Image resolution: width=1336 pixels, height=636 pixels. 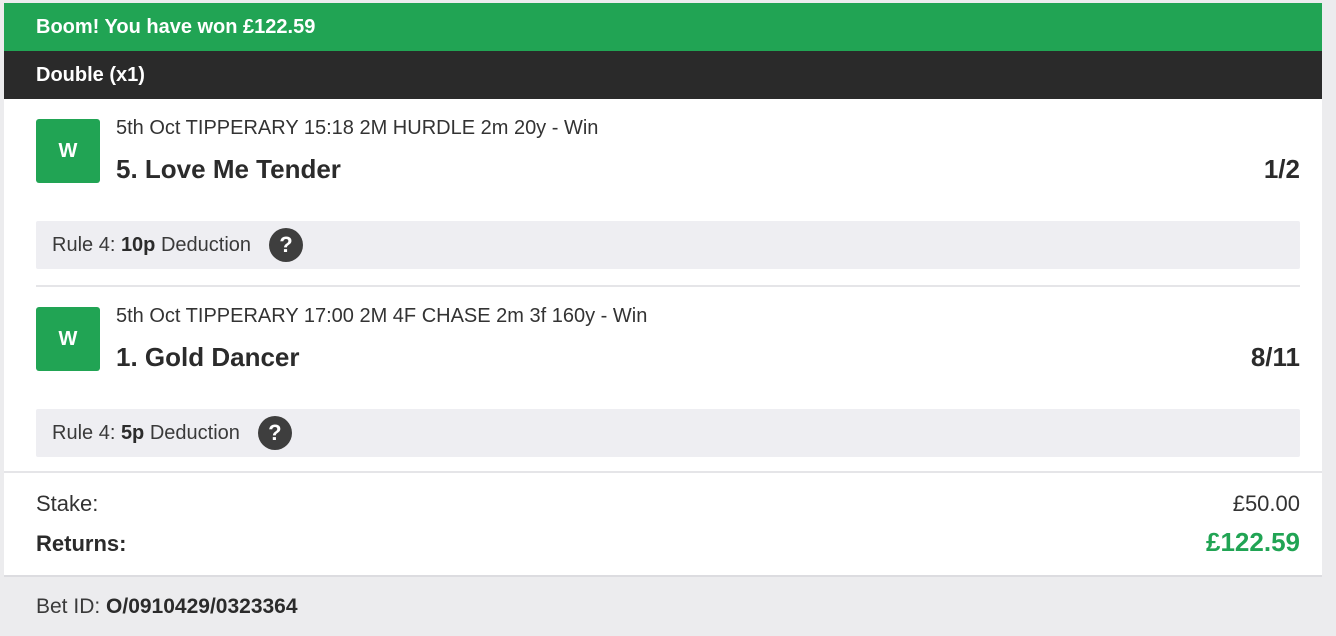 I want to click on leg-selection-name: 5. Love Me Tender, so click(x=228, y=169).